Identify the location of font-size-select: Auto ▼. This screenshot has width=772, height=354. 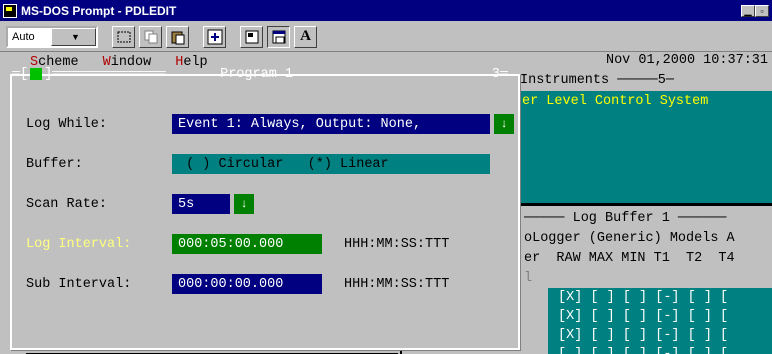
(52, 36).